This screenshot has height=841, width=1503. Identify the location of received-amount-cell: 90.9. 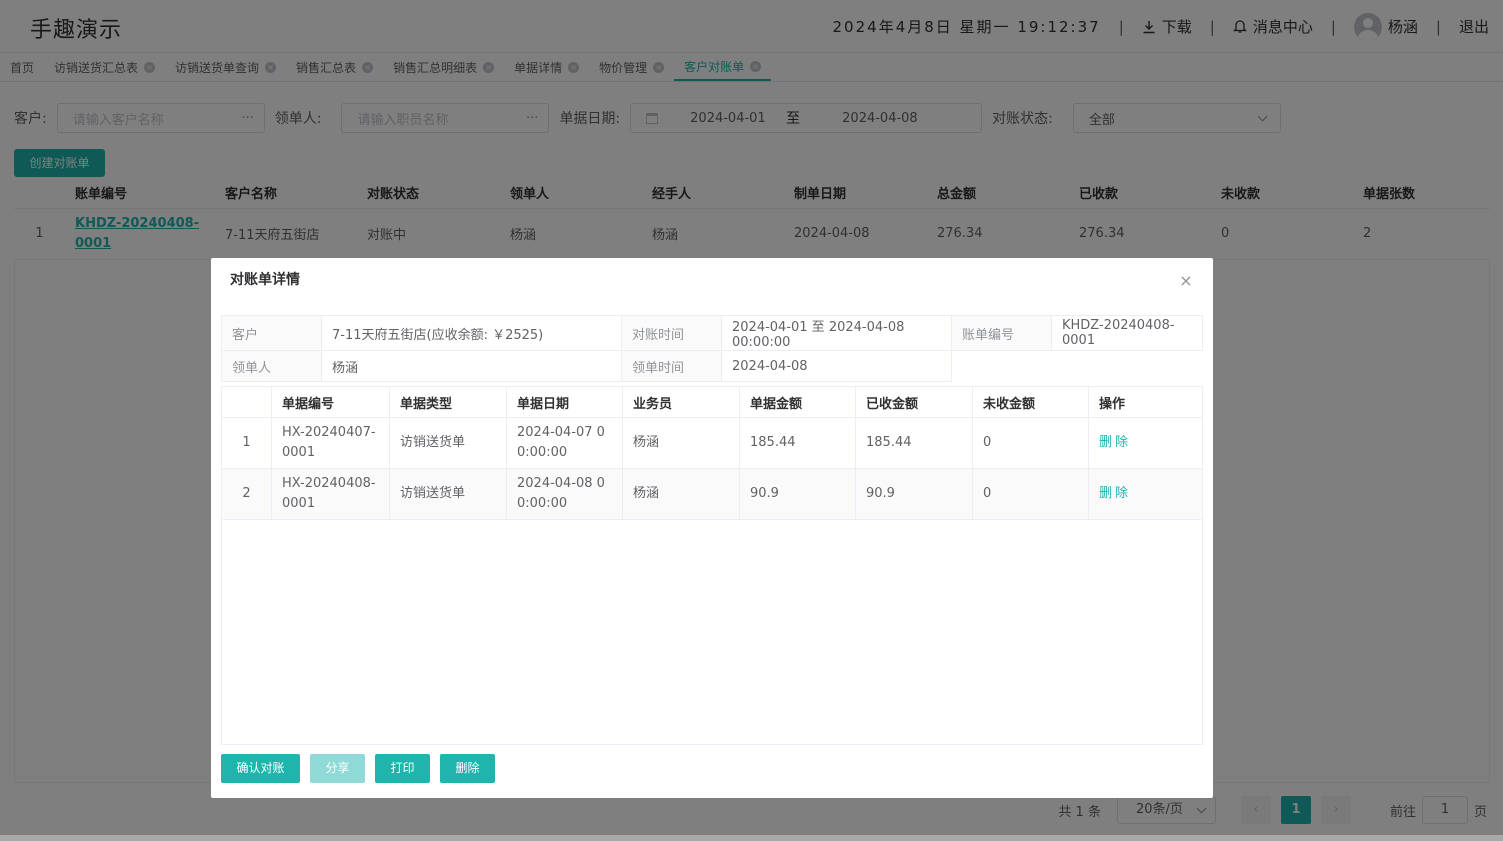
(914, 494).